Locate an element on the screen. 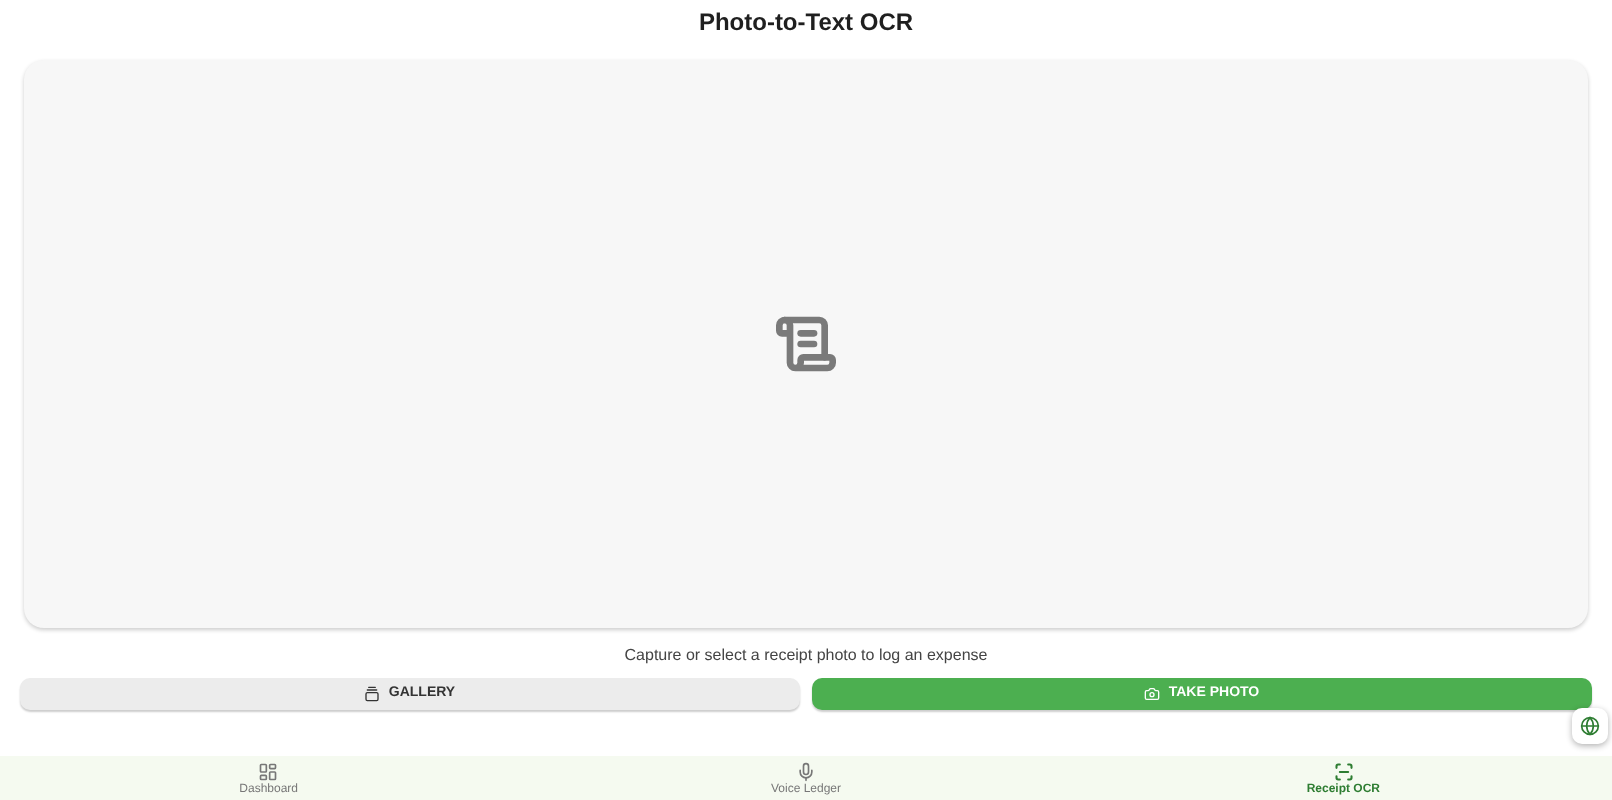 The height and width of the screenshot is (800, 1612). microphone-icon is located at coordinates (806, 772).